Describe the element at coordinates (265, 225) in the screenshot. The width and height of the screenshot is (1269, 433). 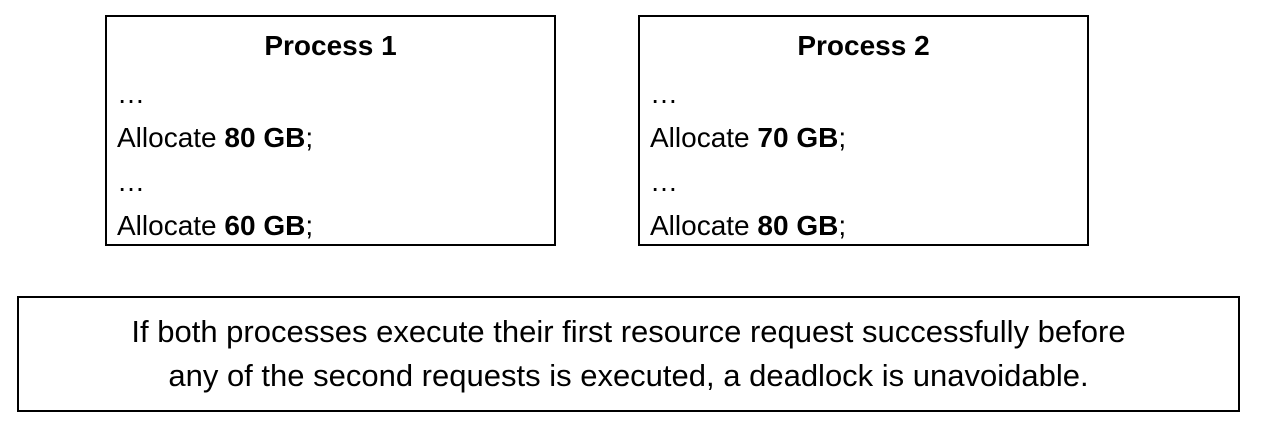
I see `allocate-amount: 60 GB` at that location.